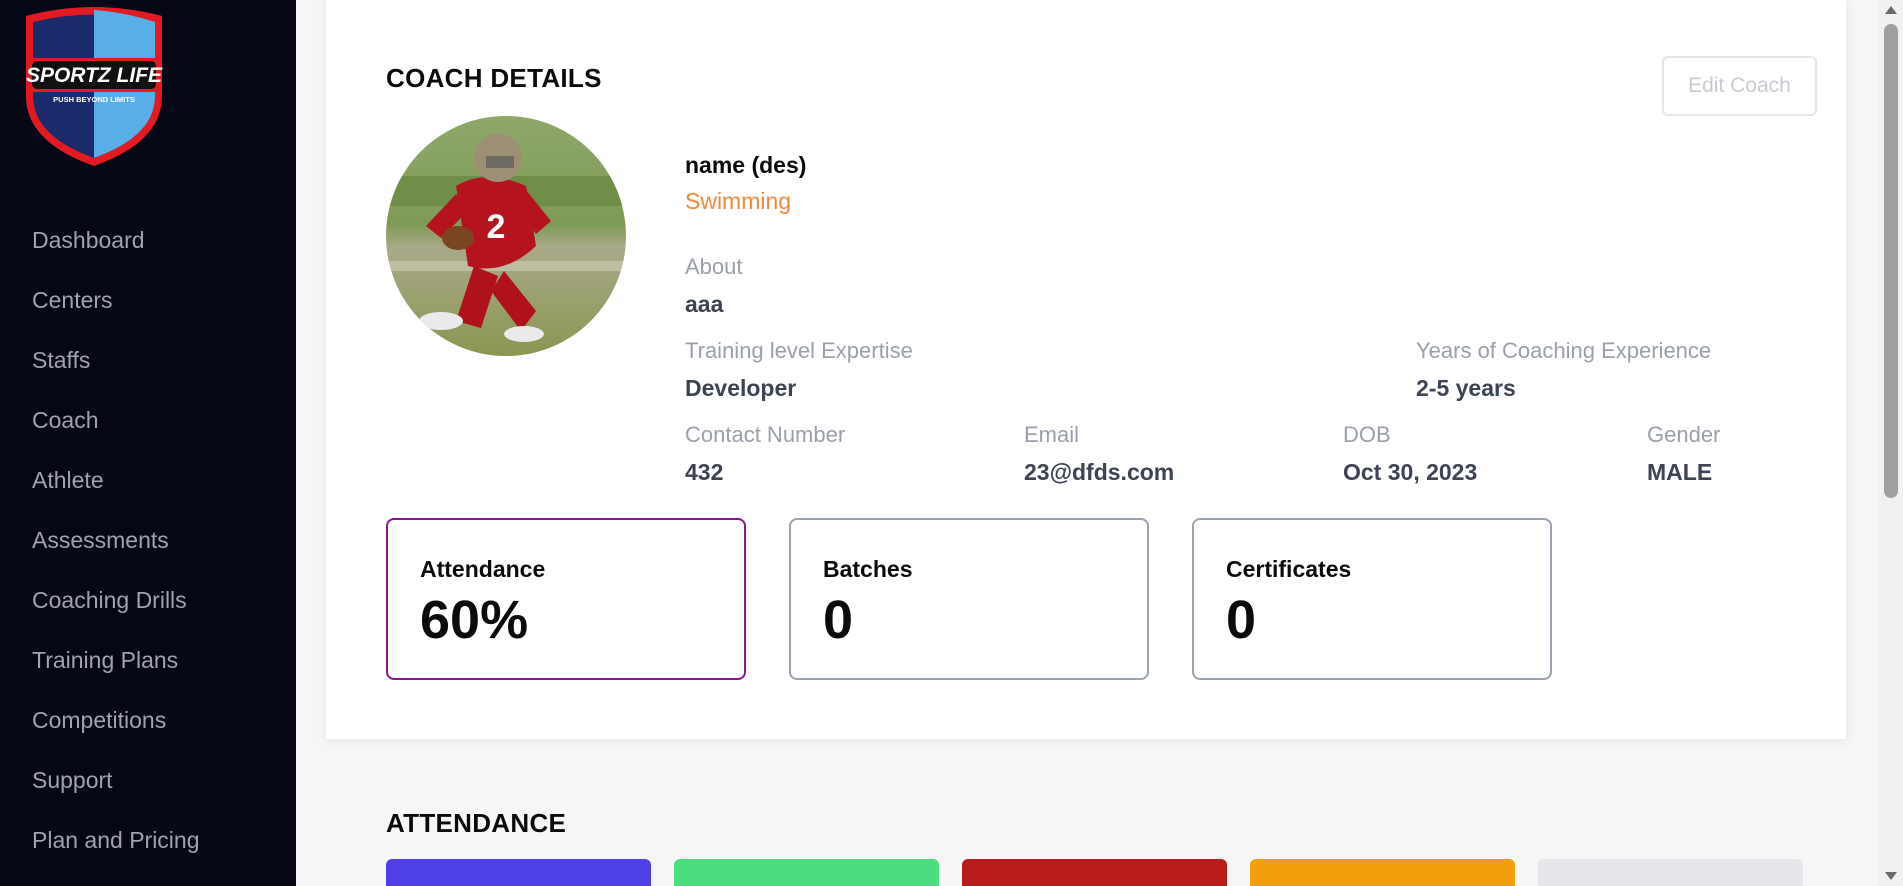 This screenshot has height=886, width=1903. What do you see at coordinates (1891, 10) in the screenshot?
I see `scroll-up-arrow-icon` at bounding box center [1891, 10].